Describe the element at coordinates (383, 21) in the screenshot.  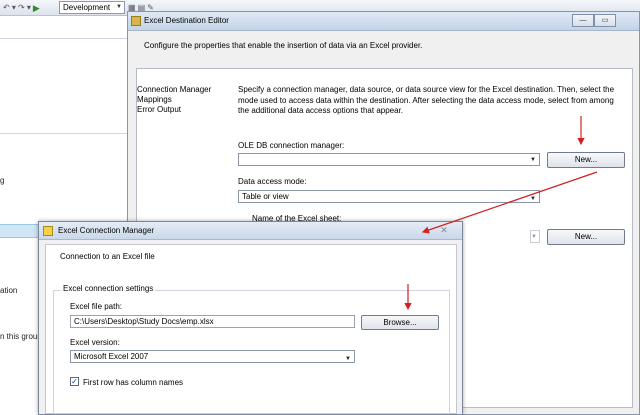
I see `ede-title-bar: Excel Destination Editor — ▭` at that location.